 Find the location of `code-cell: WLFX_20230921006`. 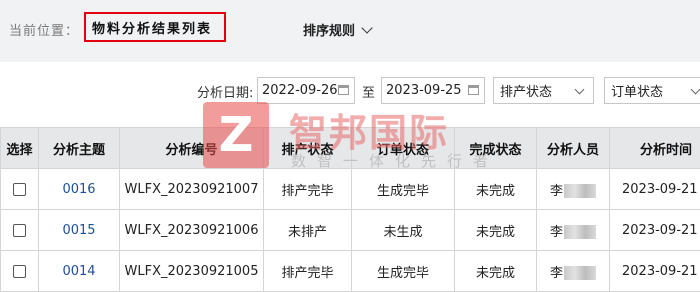

code-cell: WLFX_20230921006 is located at coordinates (192, 230).